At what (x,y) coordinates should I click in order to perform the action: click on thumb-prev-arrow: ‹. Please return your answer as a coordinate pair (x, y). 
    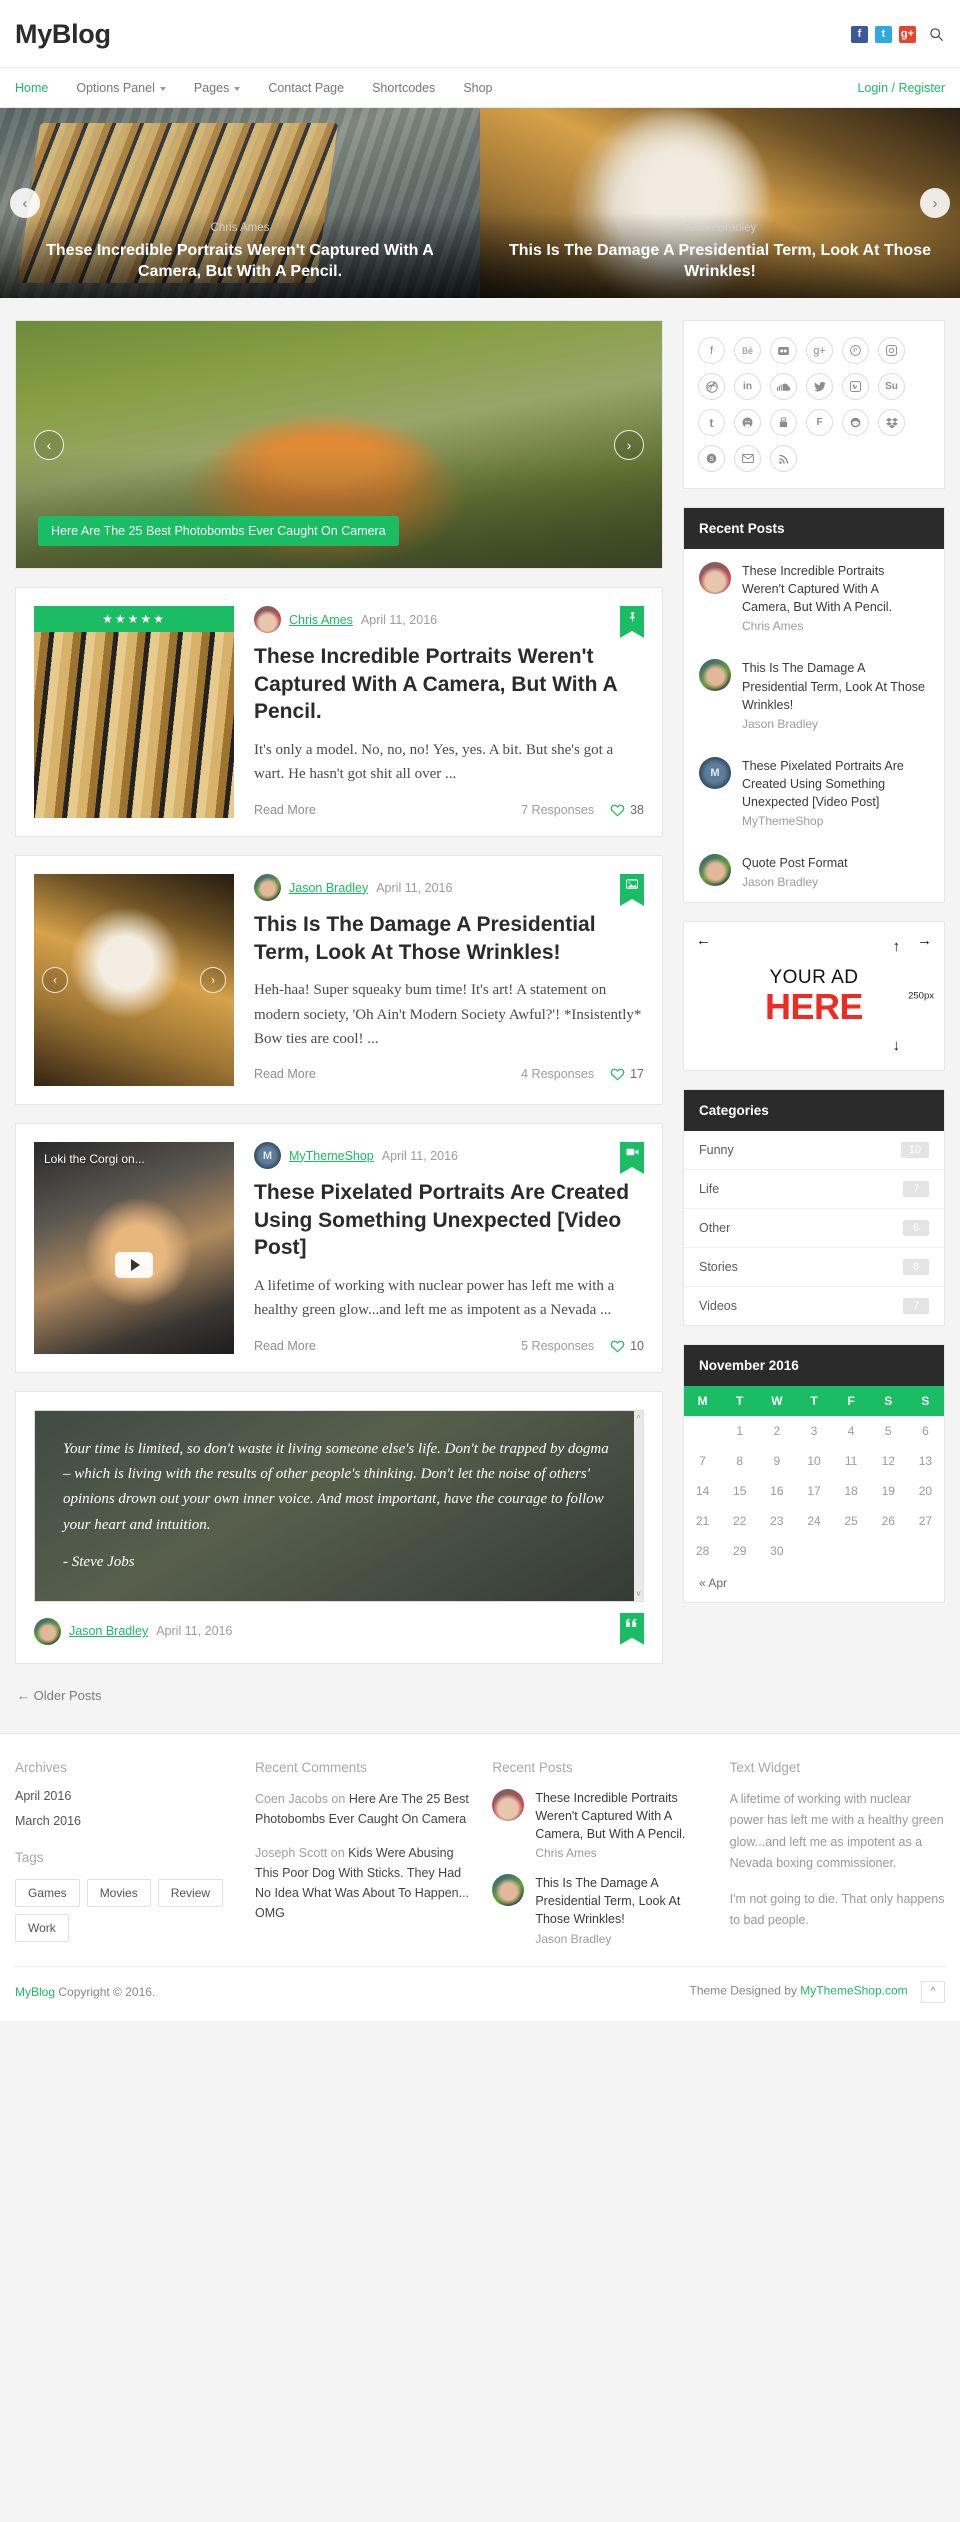
    Looking at the image, I should click on (55, 980).